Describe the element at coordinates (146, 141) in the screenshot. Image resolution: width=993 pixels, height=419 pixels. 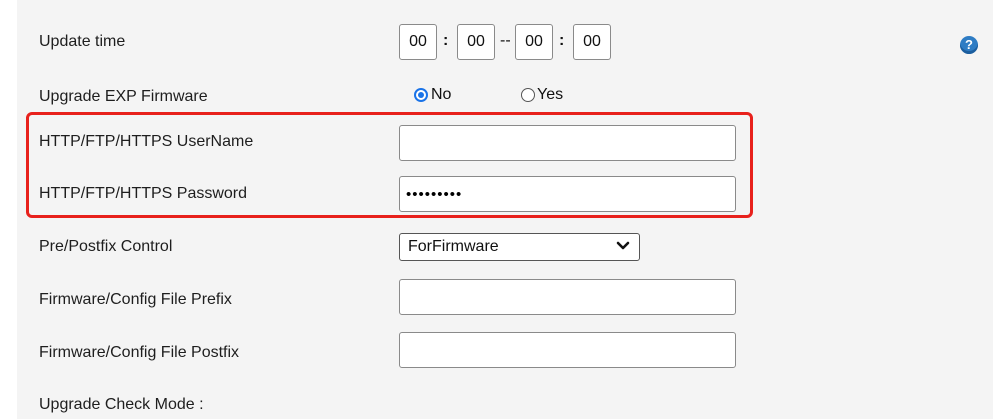
I see `http-username-label: HTTP/FTP/HTTPS UserName` at that location.